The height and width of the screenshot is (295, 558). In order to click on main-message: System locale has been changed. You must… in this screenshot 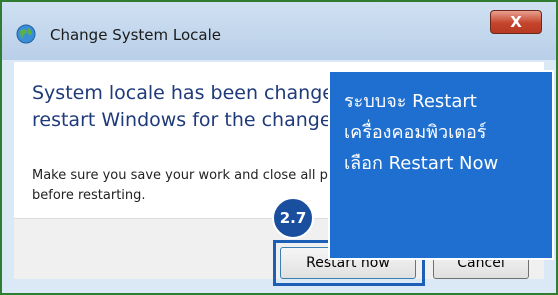, I will do `click(182, 113)`.